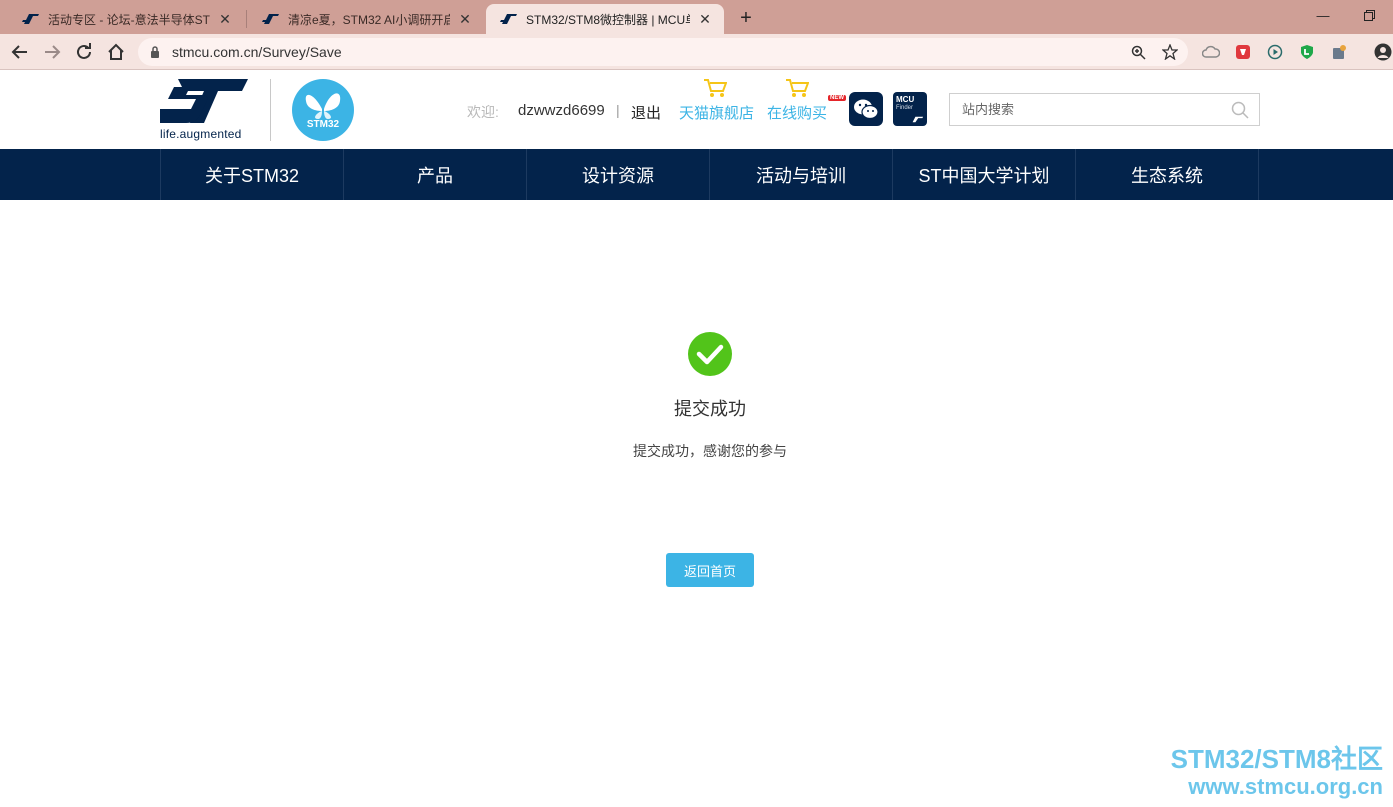 The width and height of the screenshot is (1393, 807). Describe the element at coordinates (837, 98) in the screenshot. I see `new-badge: NEW` at that location.